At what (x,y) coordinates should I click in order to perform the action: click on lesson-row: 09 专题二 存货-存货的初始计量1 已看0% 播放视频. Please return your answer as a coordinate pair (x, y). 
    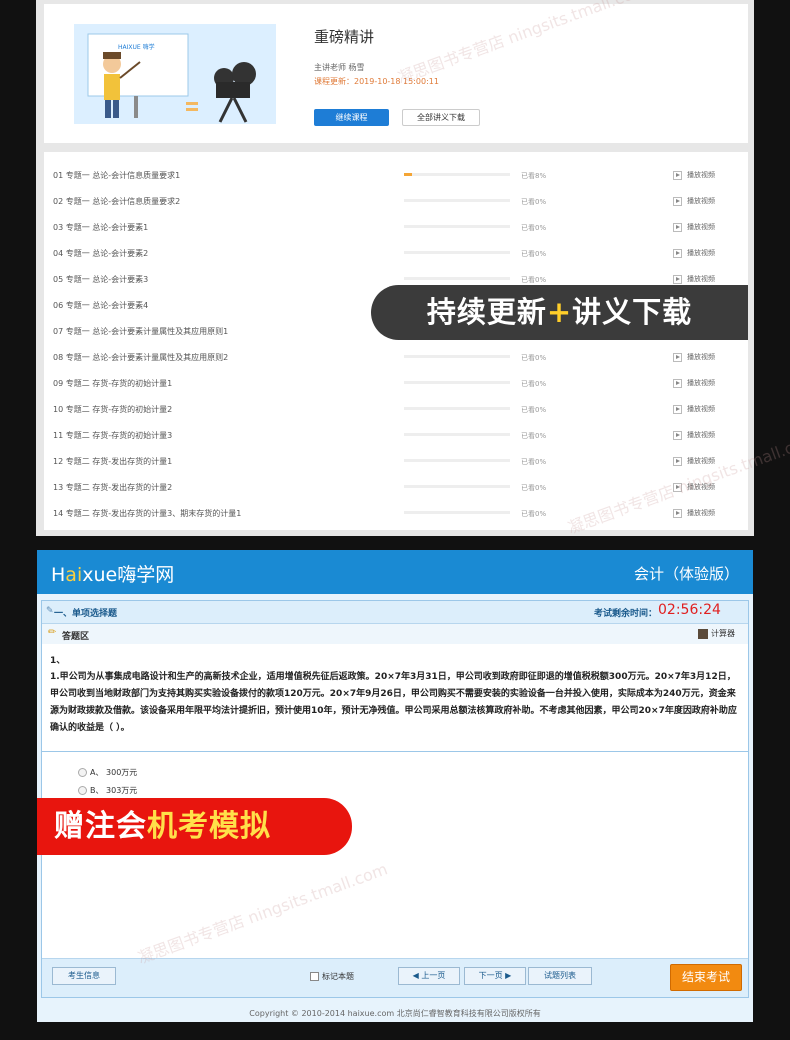
    Looking at the image, I should click on (396, 382).